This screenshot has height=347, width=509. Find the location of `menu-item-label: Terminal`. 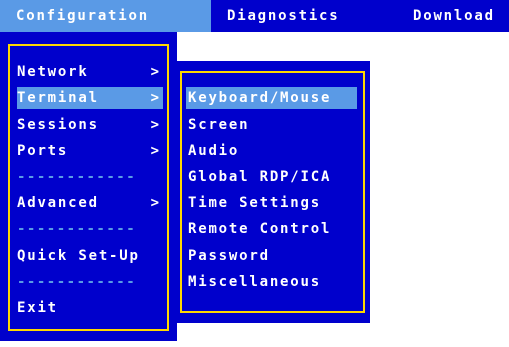

menu-item-label: Terminal is located at coordinates (58, 98).